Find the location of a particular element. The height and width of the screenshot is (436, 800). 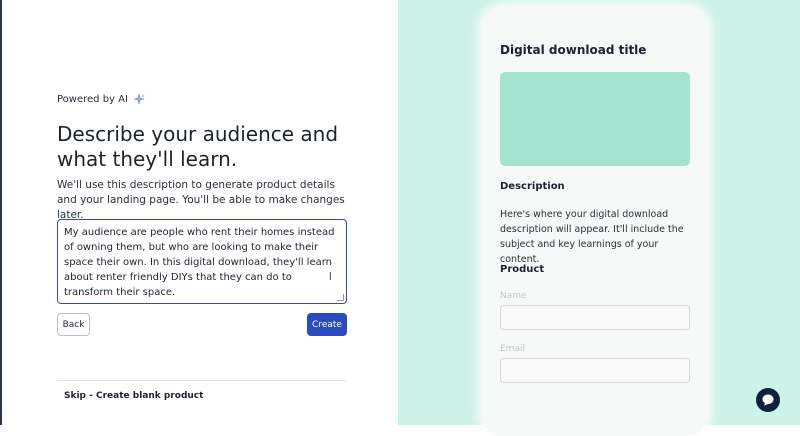

powered-by-label: Powered by AI is located at coordinates (92, 99).